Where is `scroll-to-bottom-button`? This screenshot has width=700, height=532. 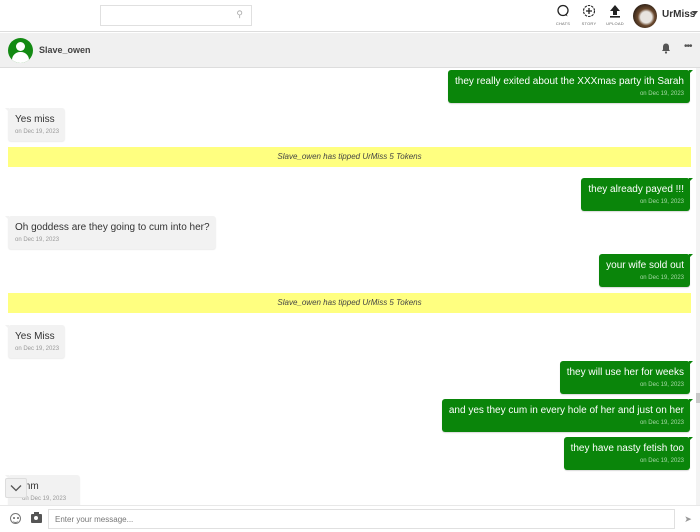
scroll-to-bottom-button is located at coordinates (16, 488).